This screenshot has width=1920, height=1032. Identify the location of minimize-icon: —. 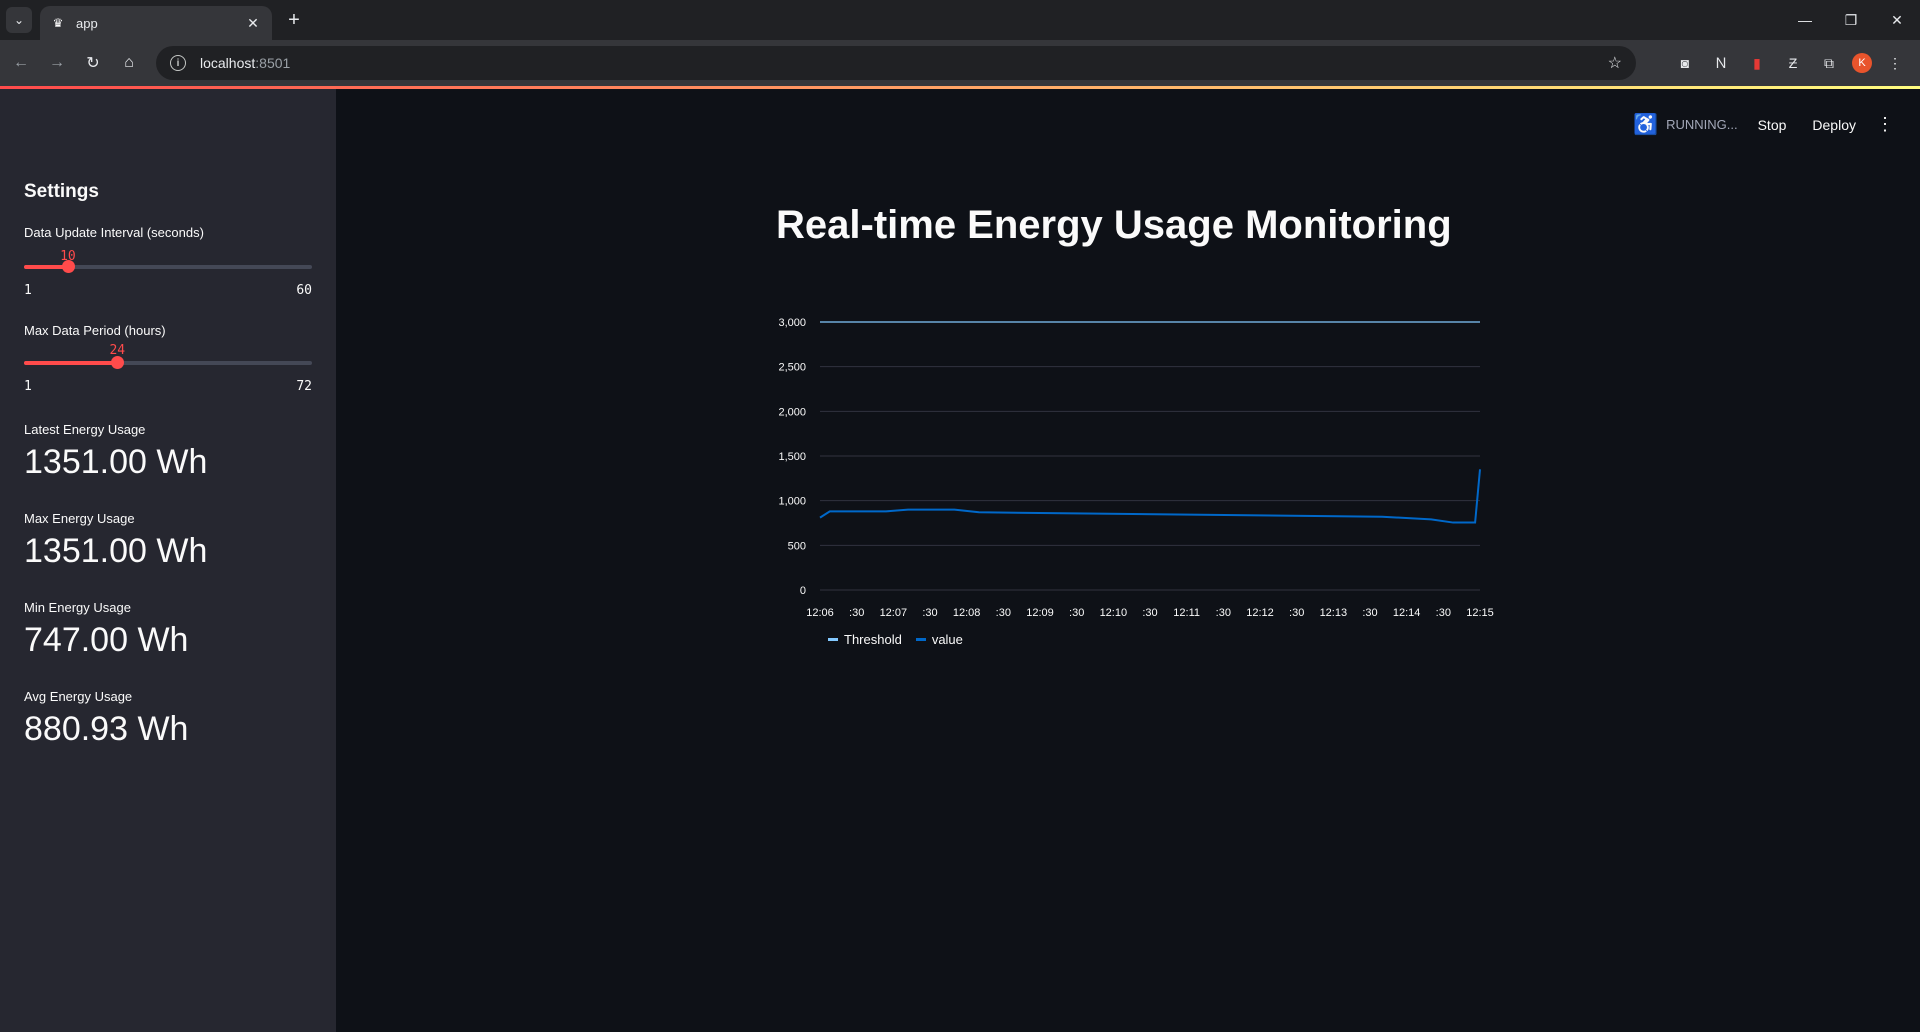
(1805, 20).